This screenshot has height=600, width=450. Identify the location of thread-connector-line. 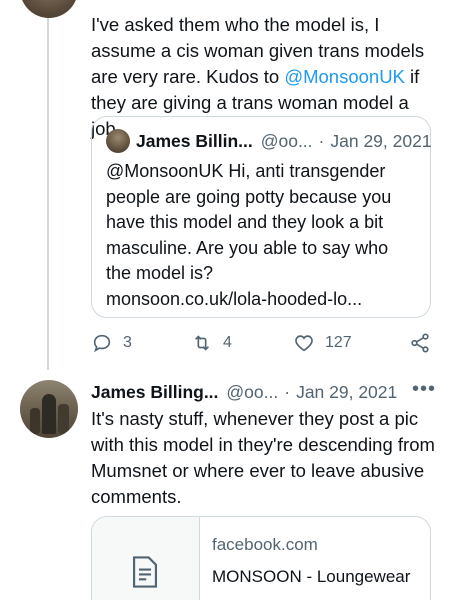
(48, 185).